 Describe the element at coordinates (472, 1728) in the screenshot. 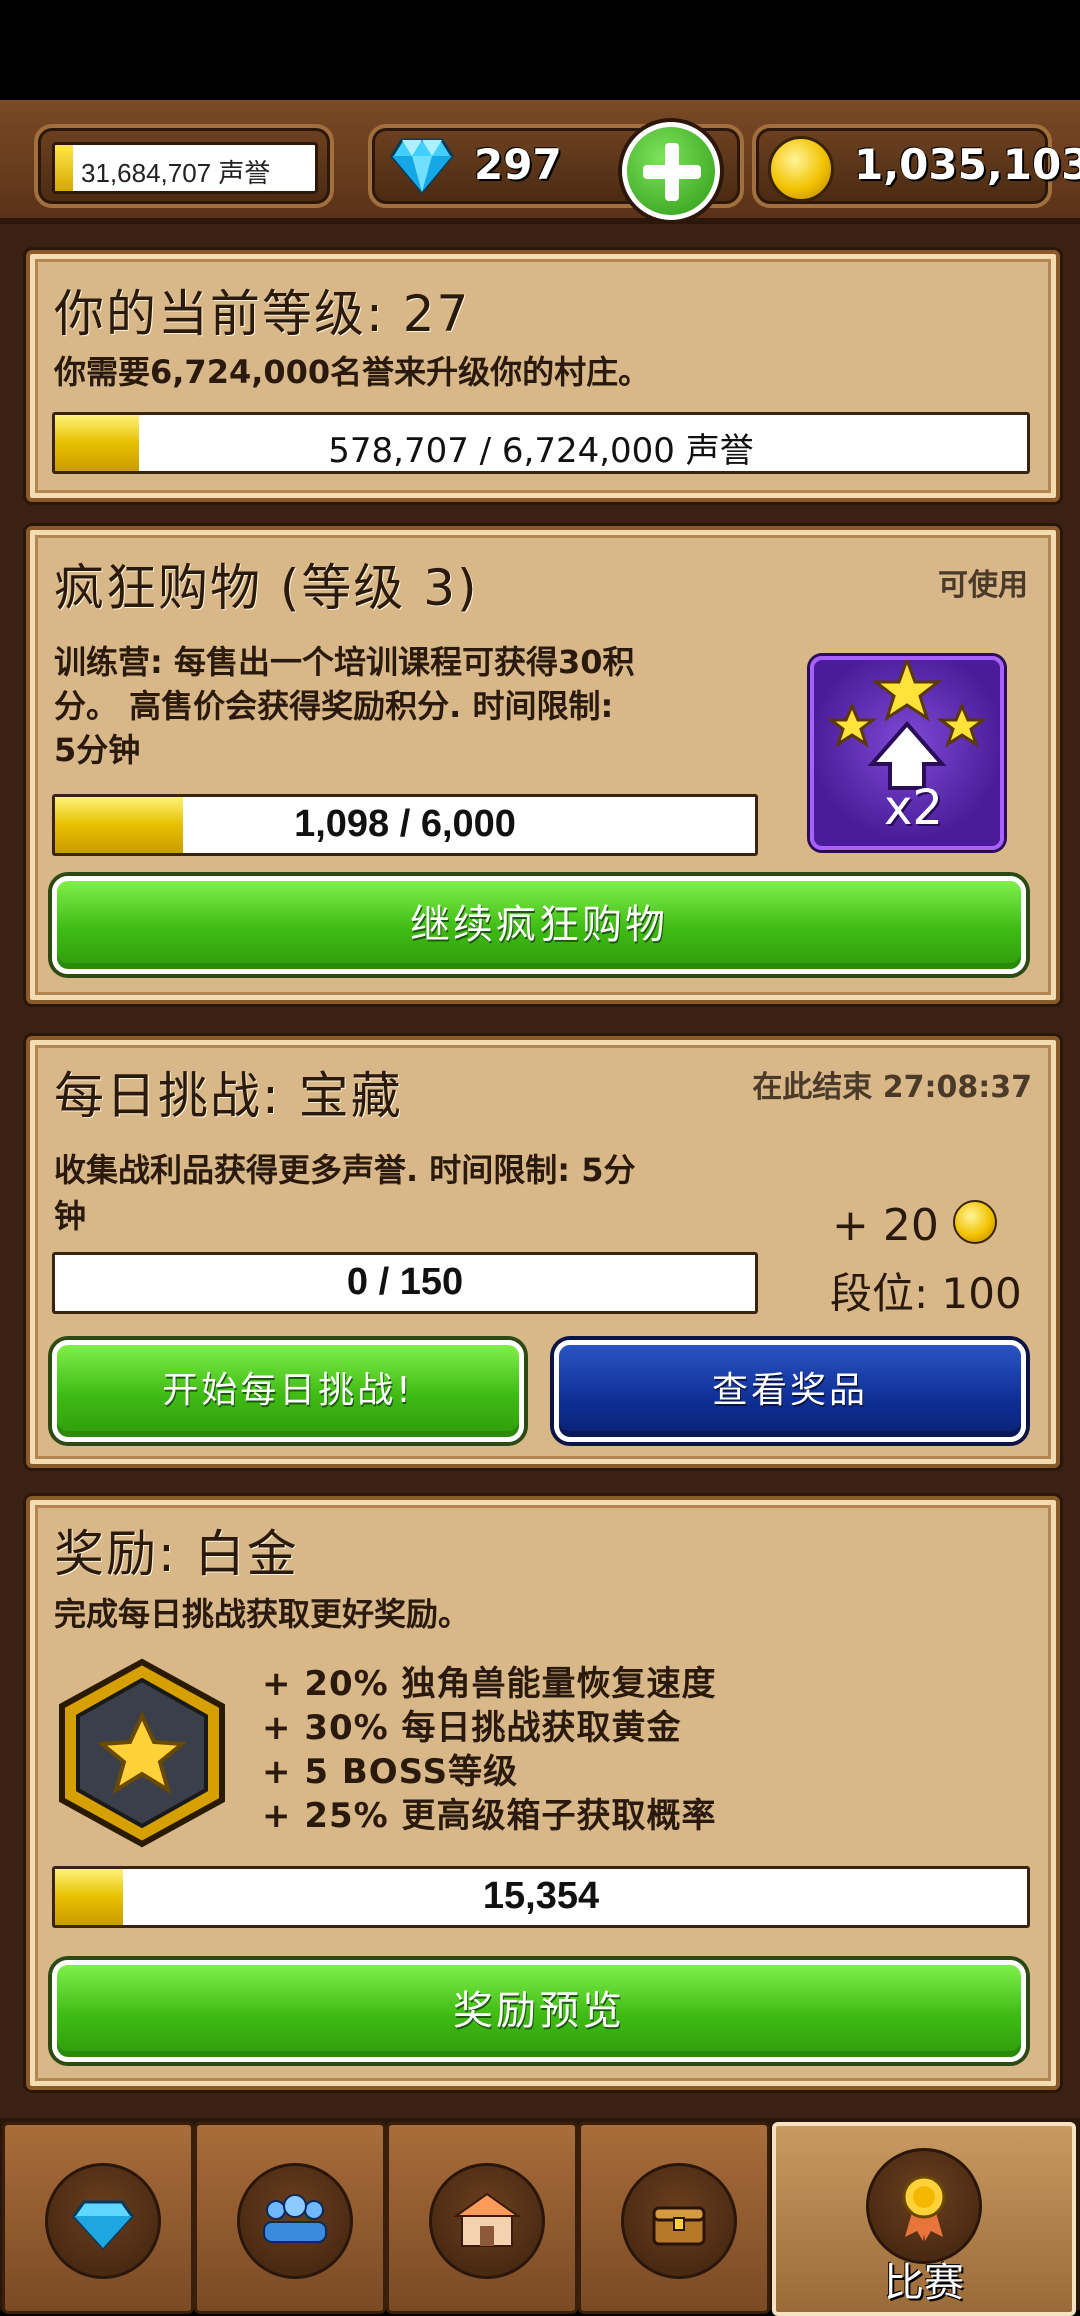

I see `perk-2: + 30% 每日挑战获取黄金` at that location.